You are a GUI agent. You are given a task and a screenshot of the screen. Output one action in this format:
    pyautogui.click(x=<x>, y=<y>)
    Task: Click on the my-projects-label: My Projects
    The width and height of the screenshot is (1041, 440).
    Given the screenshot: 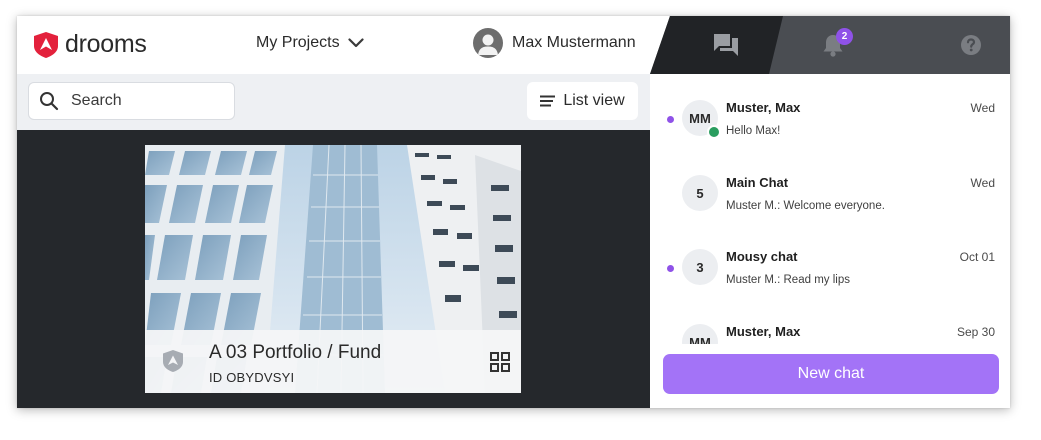 What is the action you would take?
    pyautogui.click(x=298, y=42)
    